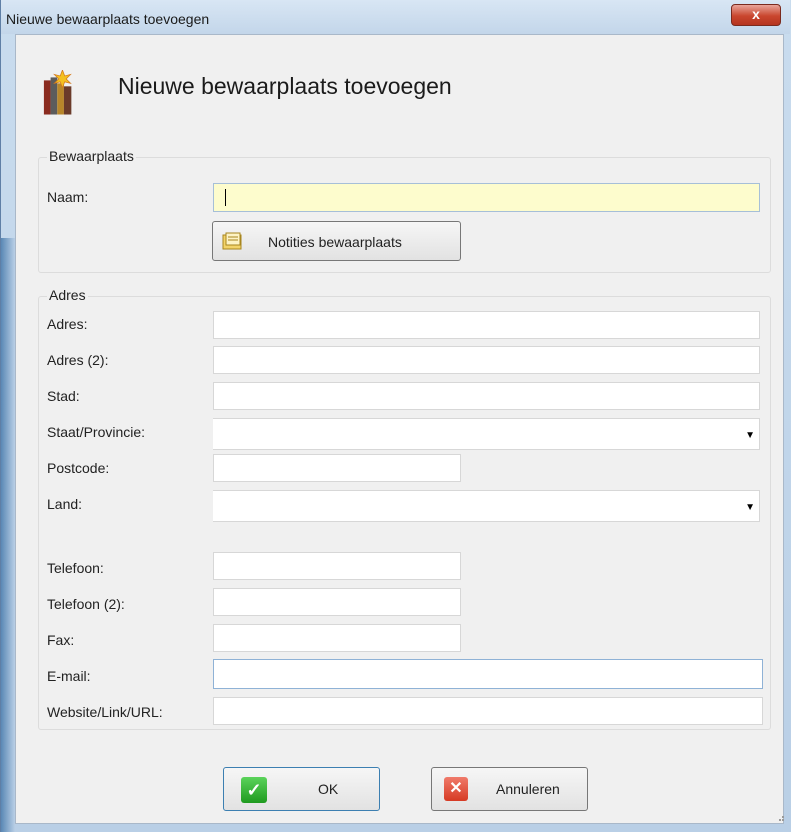 The width and height of the screenshot is (791, 832). I want to click on title-bar: Nieuwe bewaarplaats toevoegen x, so click(395, 17).